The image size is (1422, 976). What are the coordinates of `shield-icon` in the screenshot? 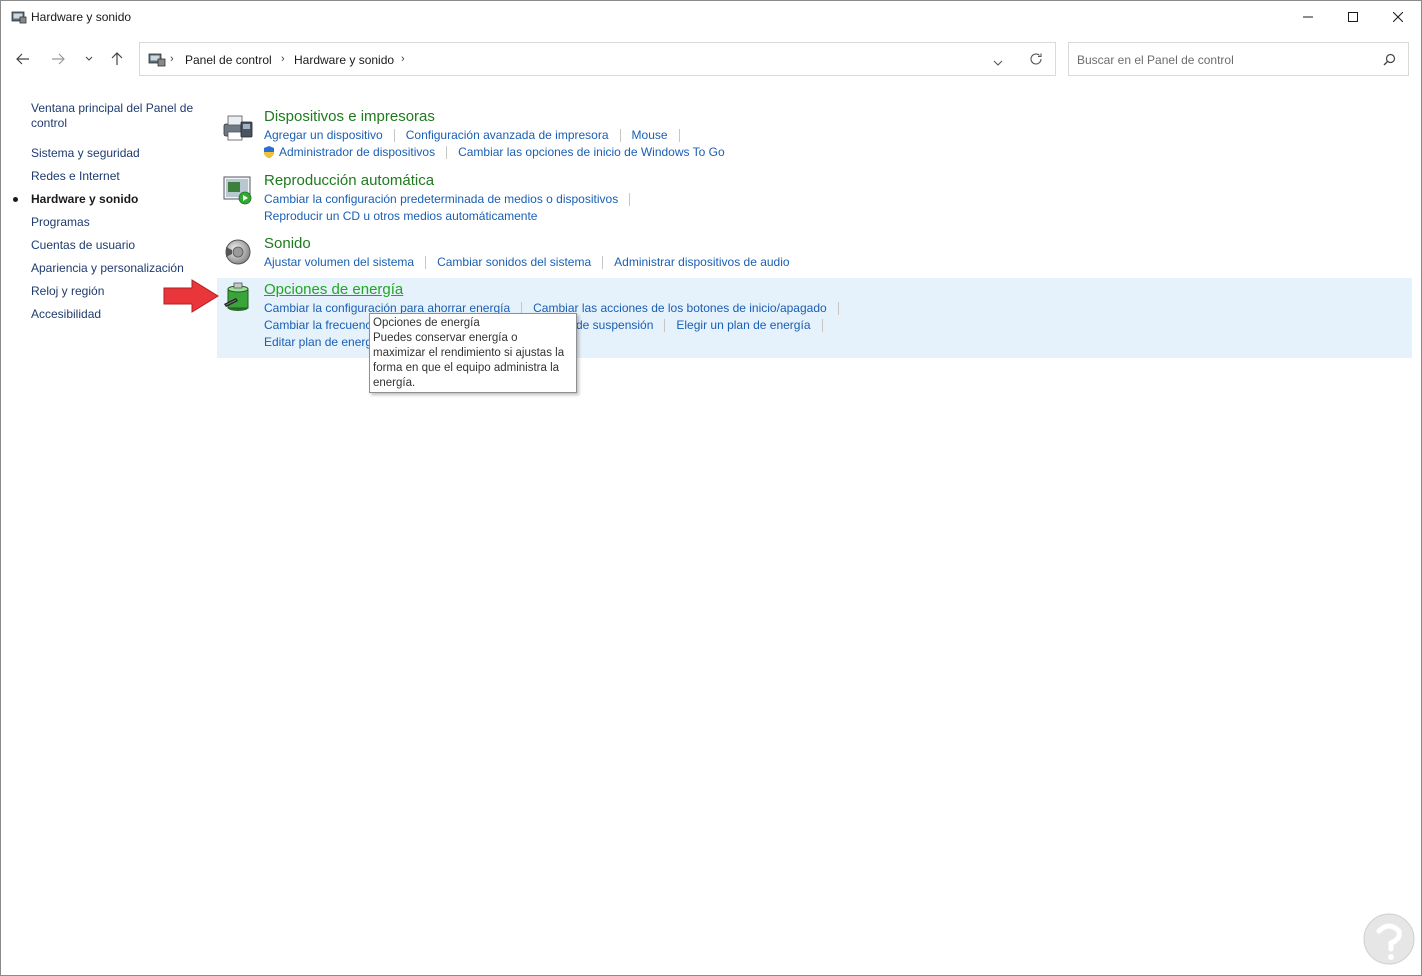 It's located at (269, 152).